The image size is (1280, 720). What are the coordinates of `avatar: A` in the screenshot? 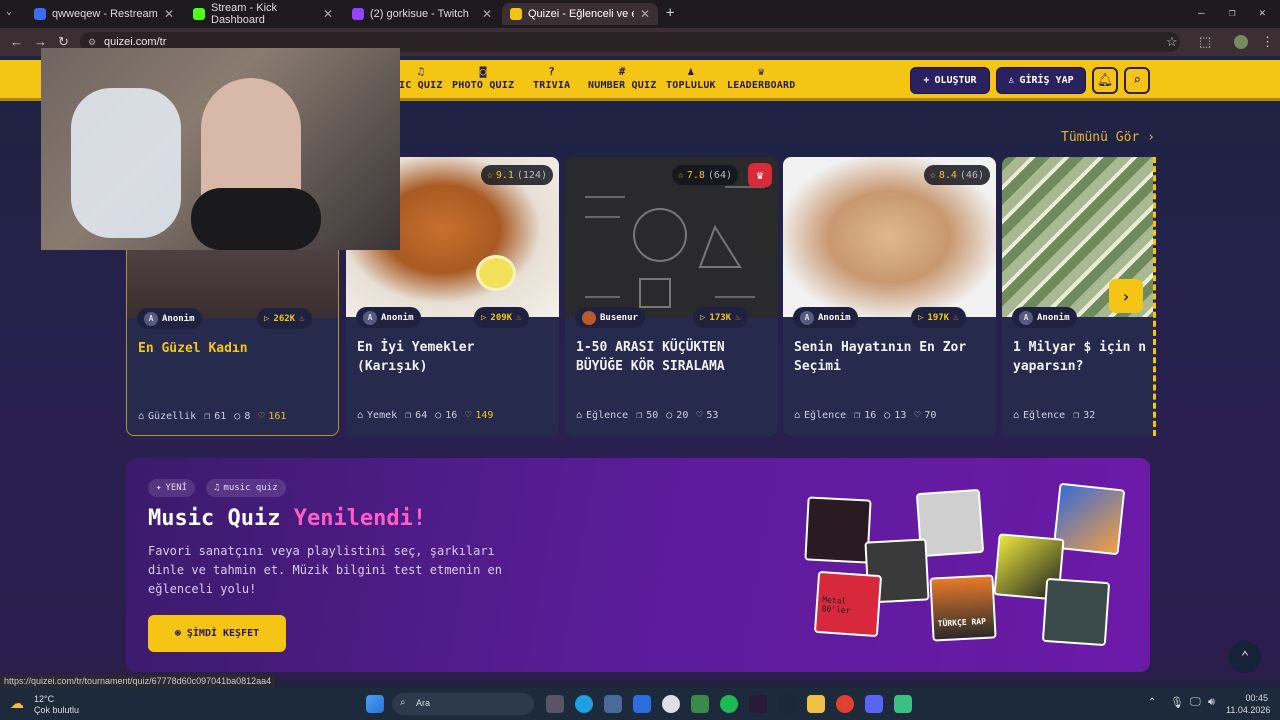 It's located at (1026, 317).